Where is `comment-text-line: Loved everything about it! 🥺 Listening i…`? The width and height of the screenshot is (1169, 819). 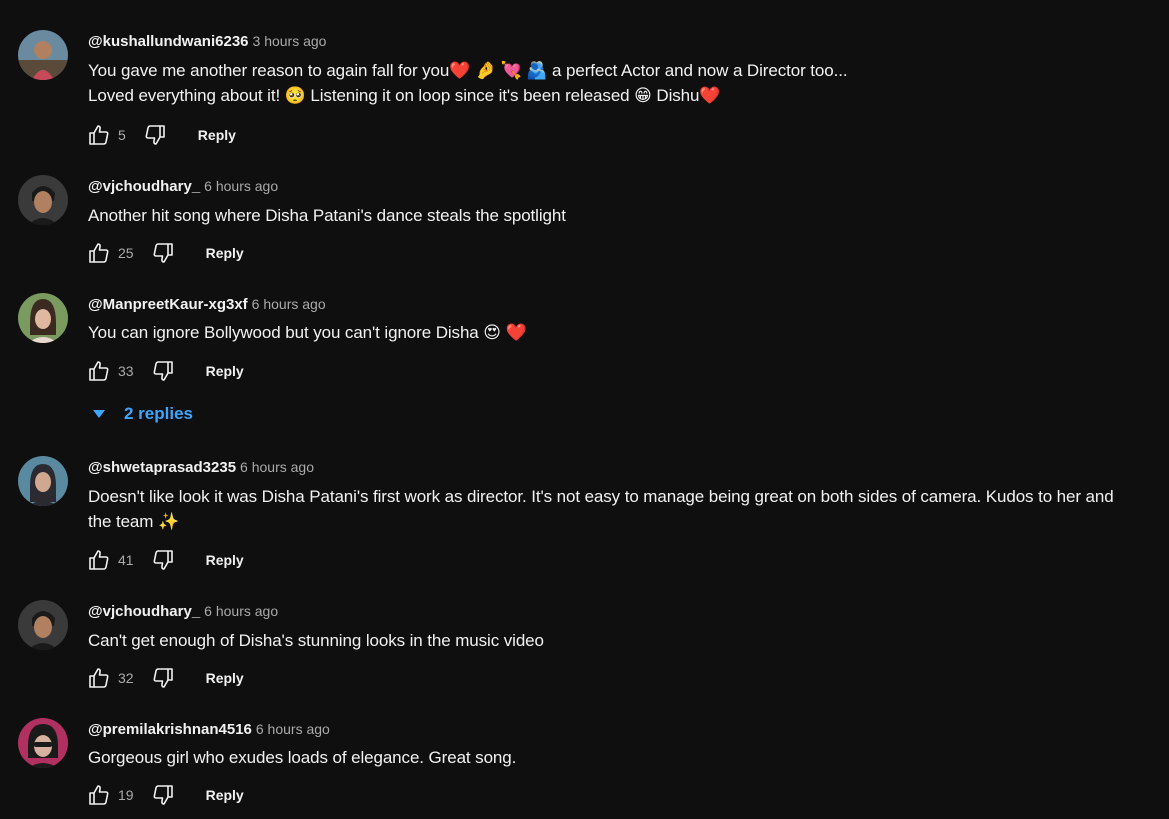
comment-text-line: Loved everything about it! 🥺 Listening i… is located at coordinates (404, 95).